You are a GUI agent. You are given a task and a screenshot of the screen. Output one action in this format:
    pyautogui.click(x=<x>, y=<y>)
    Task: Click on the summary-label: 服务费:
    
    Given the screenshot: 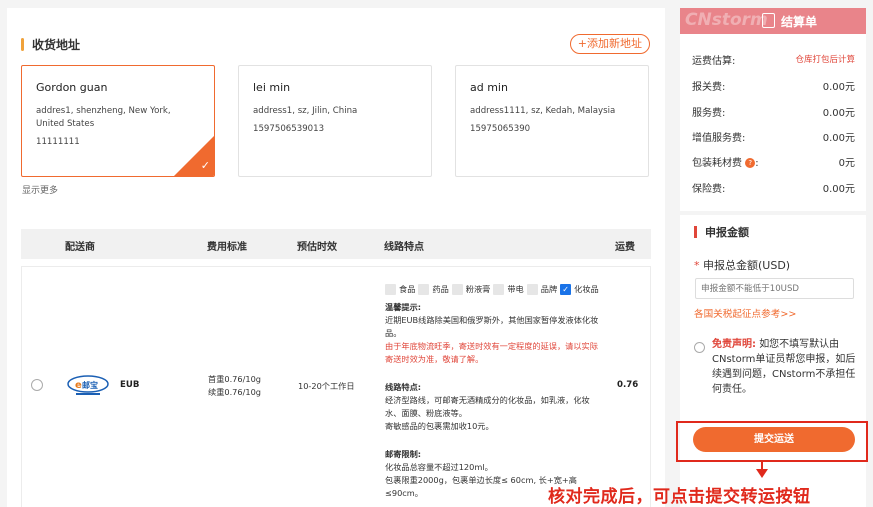 What is the action you would take?
    pyautogui.click(x=709, y=113)
    